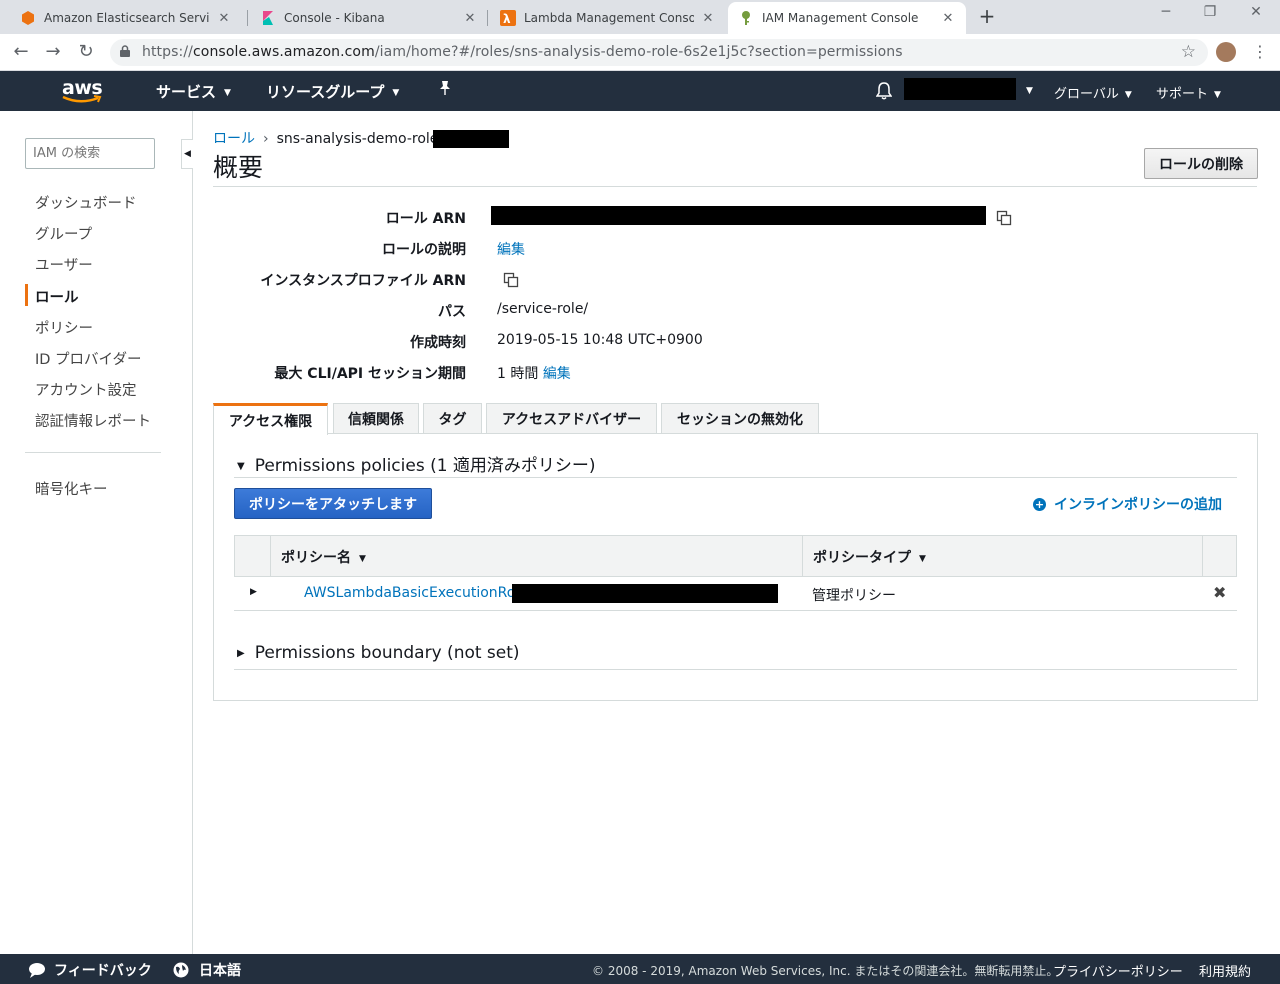 The width and height of the screenshot is (1280, 984). What do you see at coordinates (1188, 92) in the screenshot?
I see `support-menu: サポート ▼` at bounding box center [1188, 92].